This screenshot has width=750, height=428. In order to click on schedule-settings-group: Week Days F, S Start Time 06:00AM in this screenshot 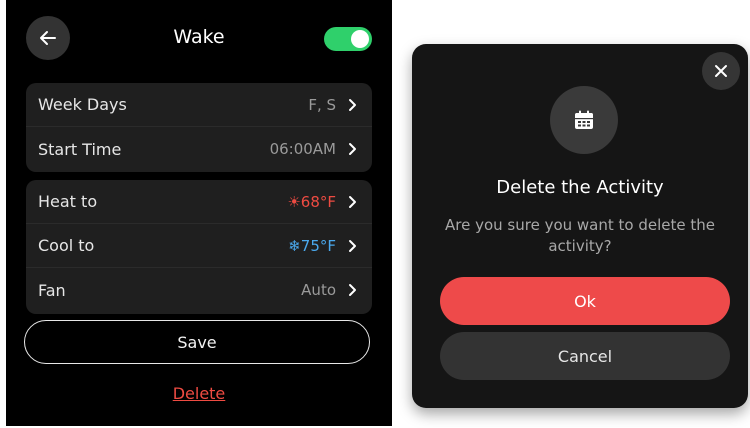, I will do `click(199, 127)`.